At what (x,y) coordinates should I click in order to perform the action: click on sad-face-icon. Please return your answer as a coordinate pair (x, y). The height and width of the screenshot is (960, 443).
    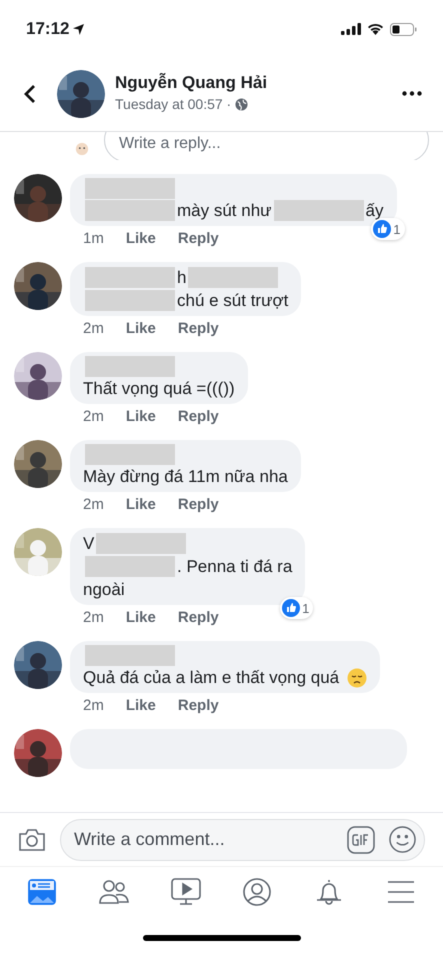
    Looking at the image, I should click on (357, 678).